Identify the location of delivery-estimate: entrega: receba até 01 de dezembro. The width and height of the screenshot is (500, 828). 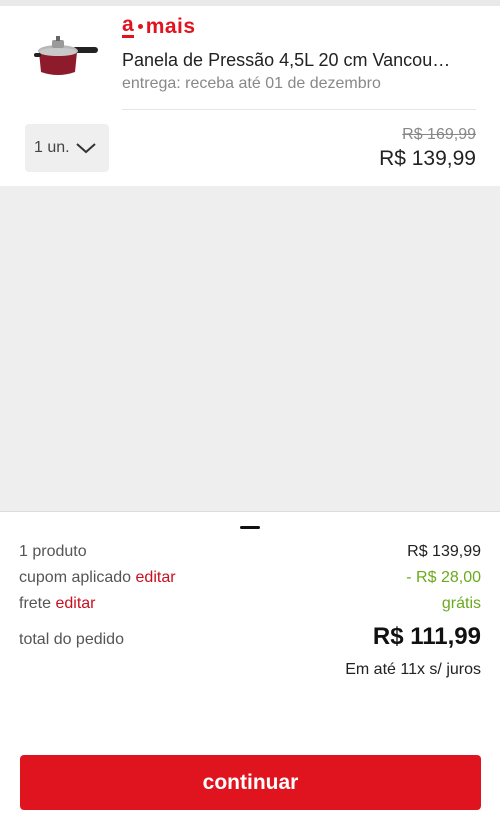
(251, 83).